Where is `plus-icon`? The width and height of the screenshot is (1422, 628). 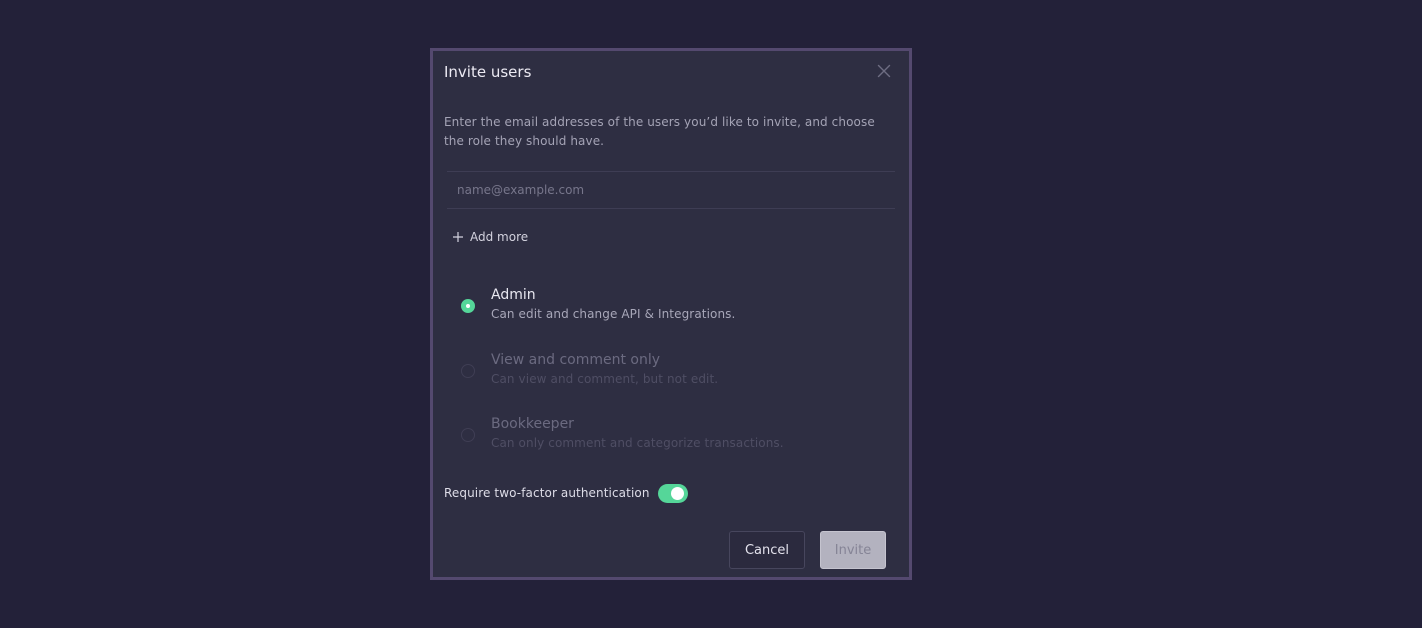 plus-icon is located at coordinates (458, 237).